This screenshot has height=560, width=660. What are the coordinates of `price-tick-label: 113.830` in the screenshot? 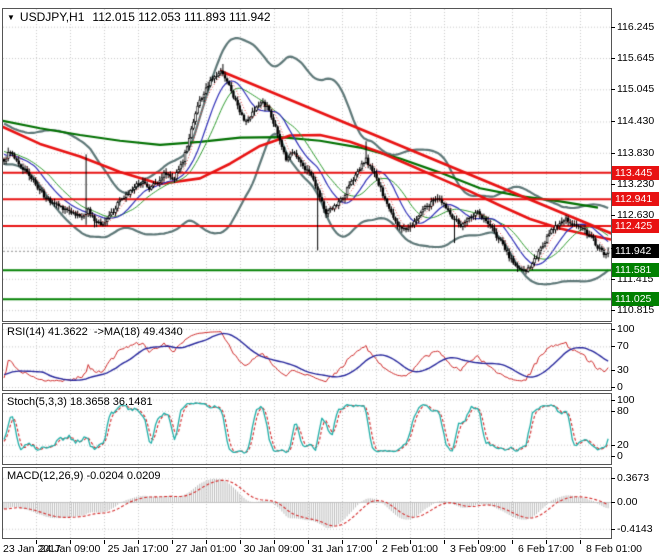 It's located at (636, 152).